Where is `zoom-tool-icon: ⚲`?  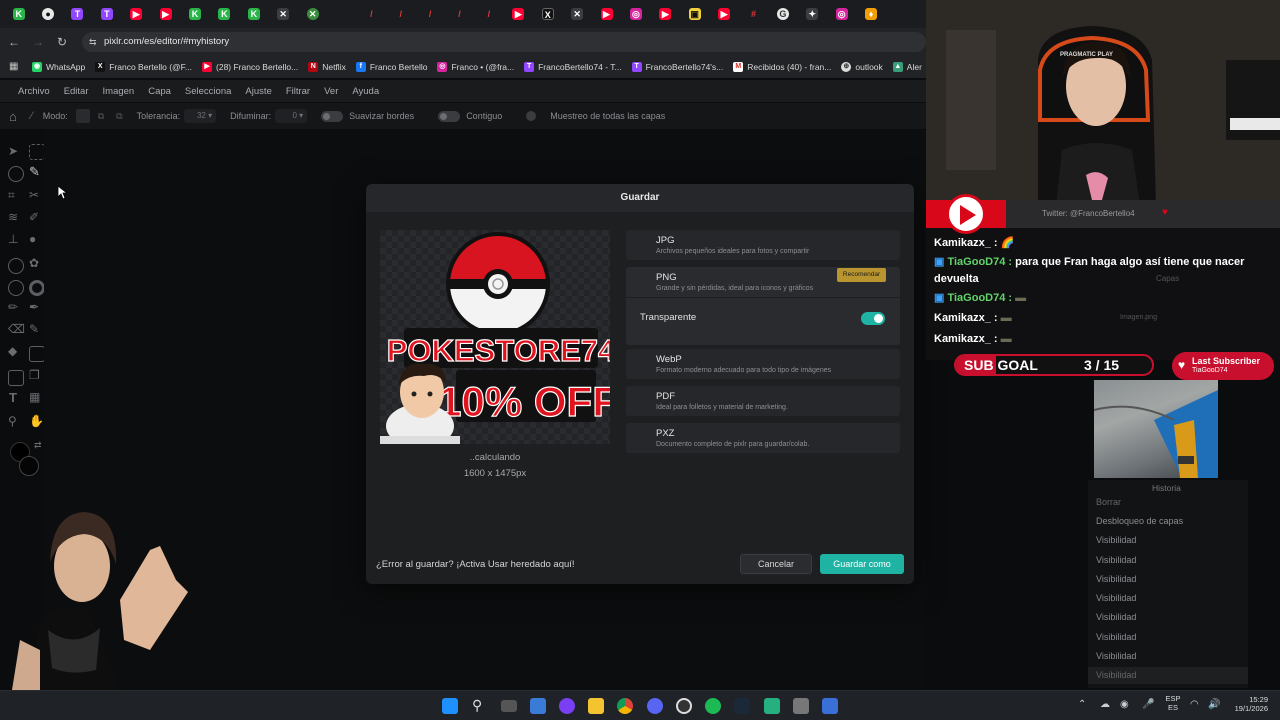
zoom-tool-icon: ⚲ is located at coordinates (12, 421).